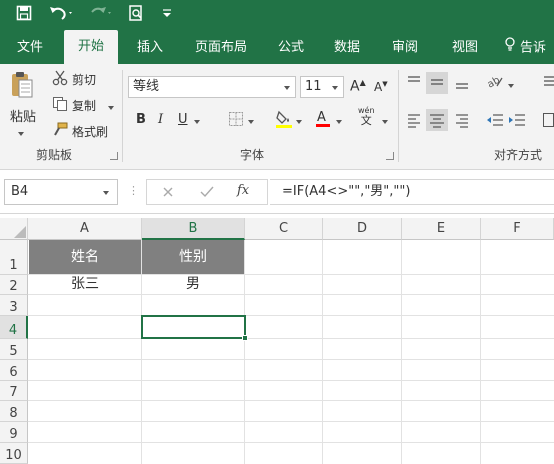 Image resolution: width=554 pixels, height=464 pixels. What do you see at coordinates (390, 156) in the screenshot?
I see `font-launcher-icon` at bounding box center [390, 156].